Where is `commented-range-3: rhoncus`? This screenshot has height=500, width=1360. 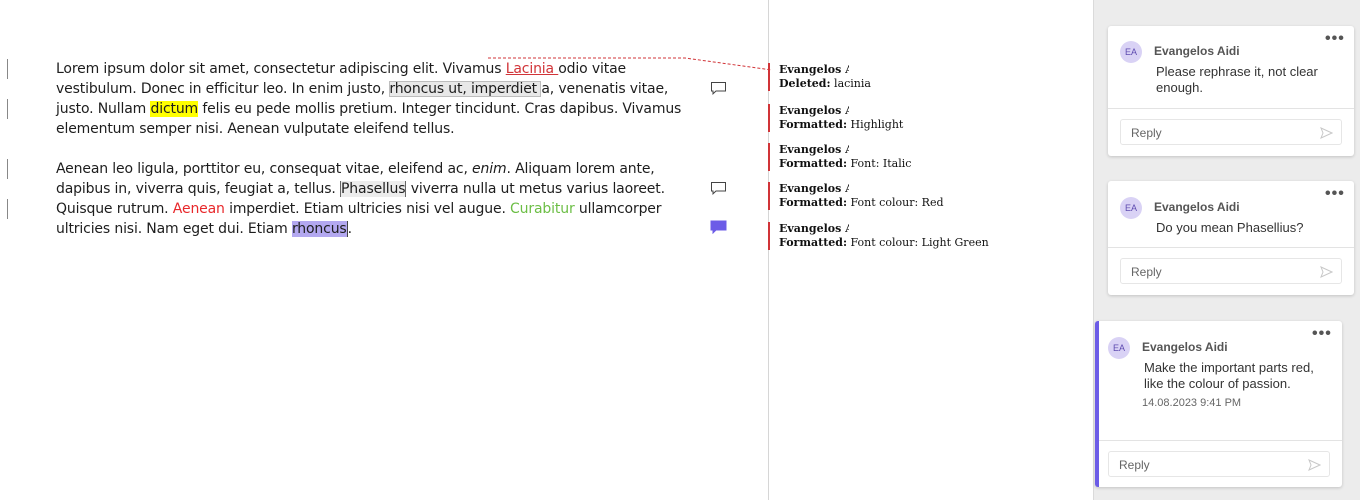
commented-range-3: rhoncus is located at coordinates (319, 229).